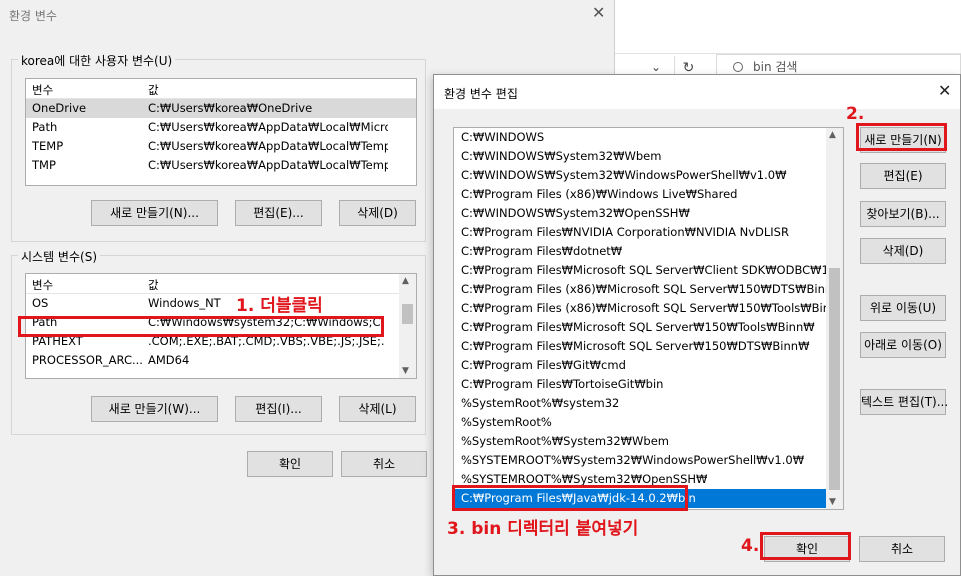 The image size is (961, 576). What do you see at coordinates (407, 326) in the screenshot?
I see `system-list-scrollbar: ▲ ▼` at bounding box center [407, 326].